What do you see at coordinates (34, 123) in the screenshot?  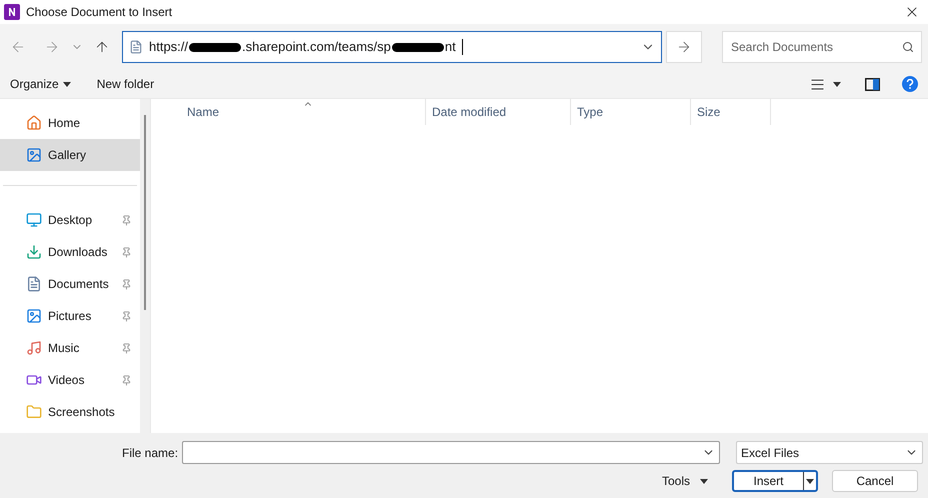 I see `home-icon` at bounding box center [34, 123].